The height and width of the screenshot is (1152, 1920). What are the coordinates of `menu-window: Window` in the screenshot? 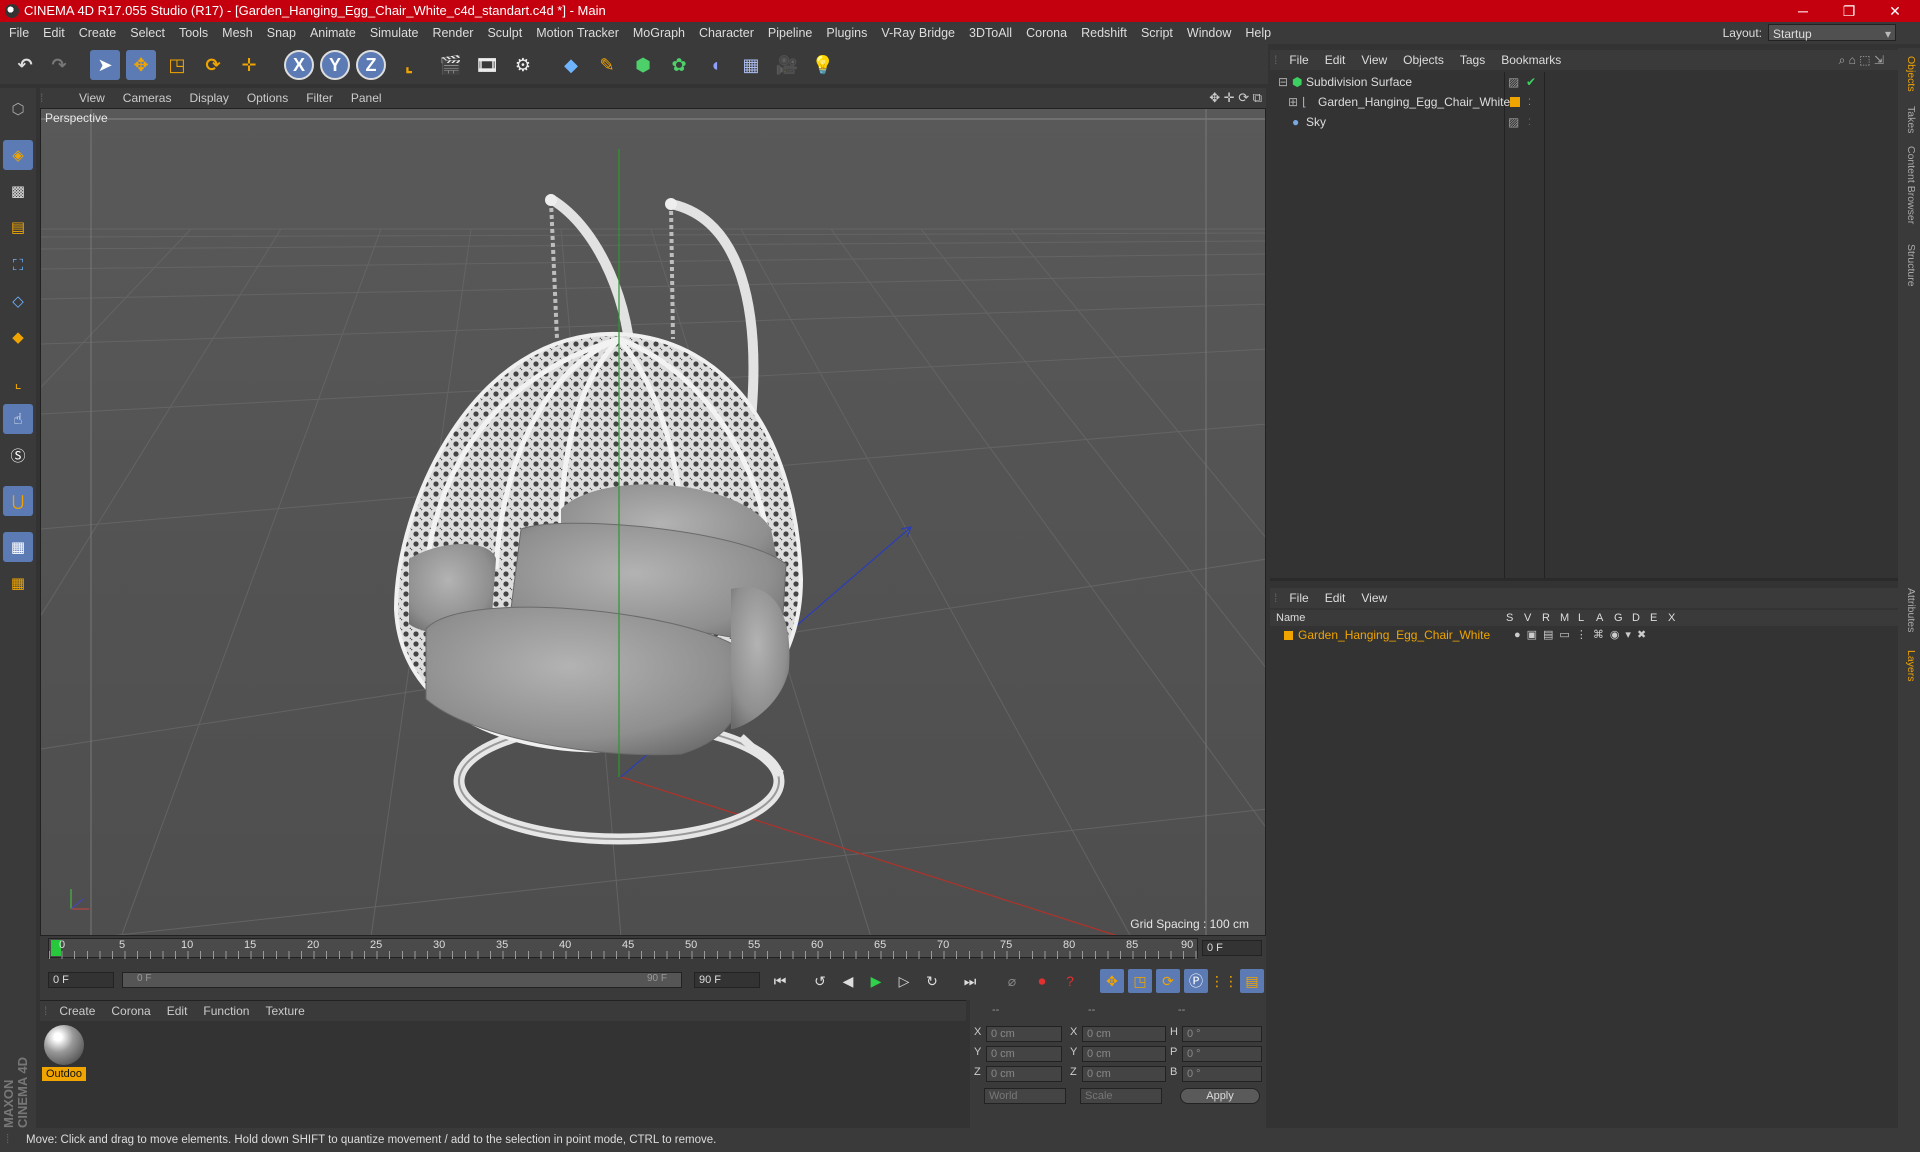 It's located at (1209, 33).